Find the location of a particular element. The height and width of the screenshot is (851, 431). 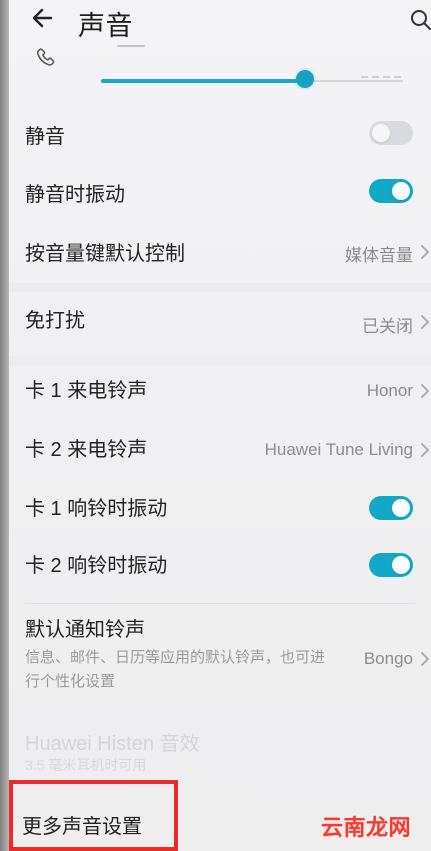

sim1-vibrate-toggle-knob is located at coordinates (401, 508).